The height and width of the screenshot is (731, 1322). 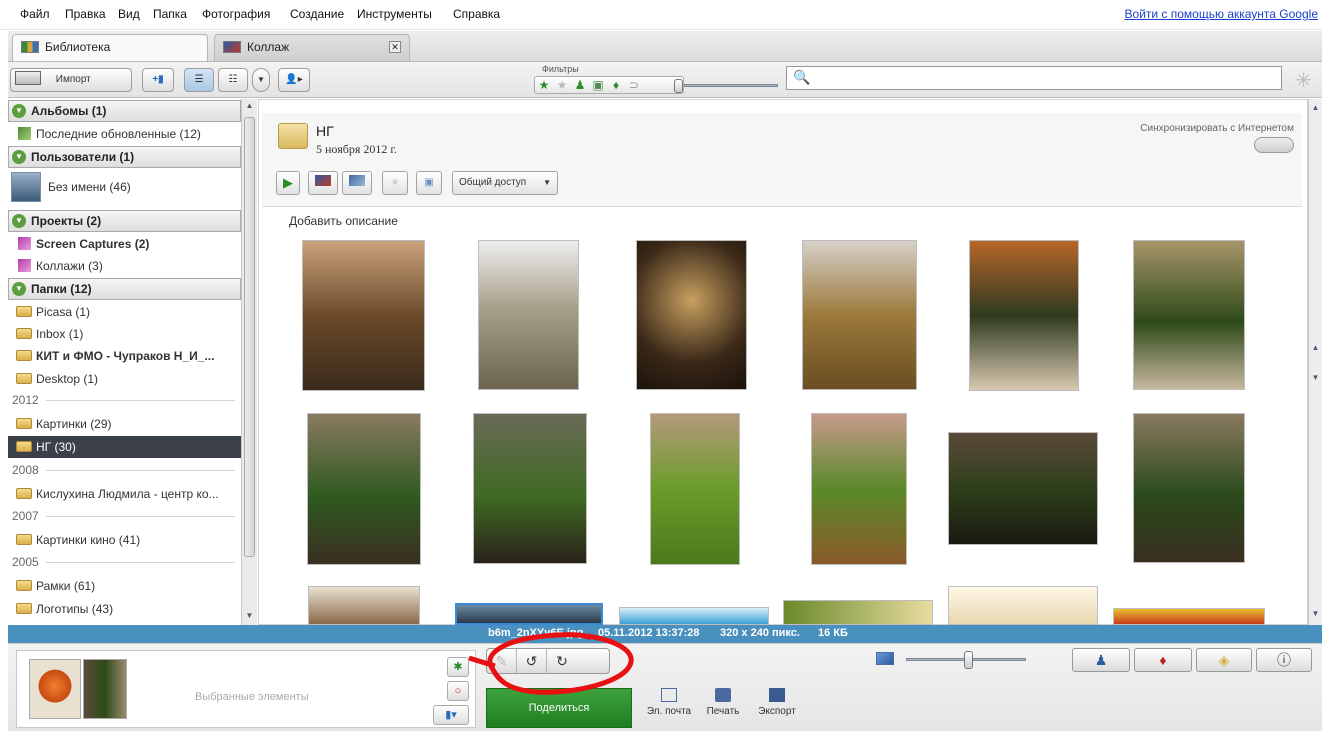 What do you see at coordinates (323, 183) in the screenshot?
I see `collage-button` at bounding box center [323, 183].